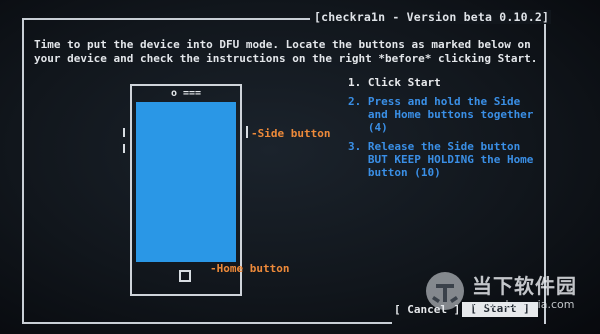 This screenshot has width=600, height=334. I want to click on side-button-marker-icon, so click(247, 132).